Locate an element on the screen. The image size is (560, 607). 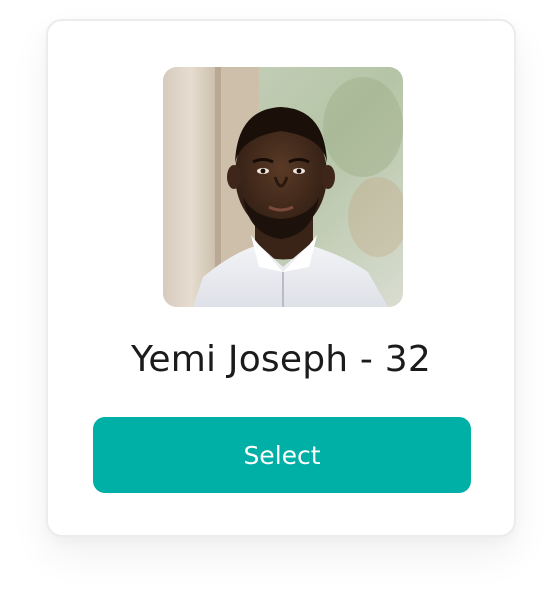
select-button: Select is located at coordinates (282, 455).